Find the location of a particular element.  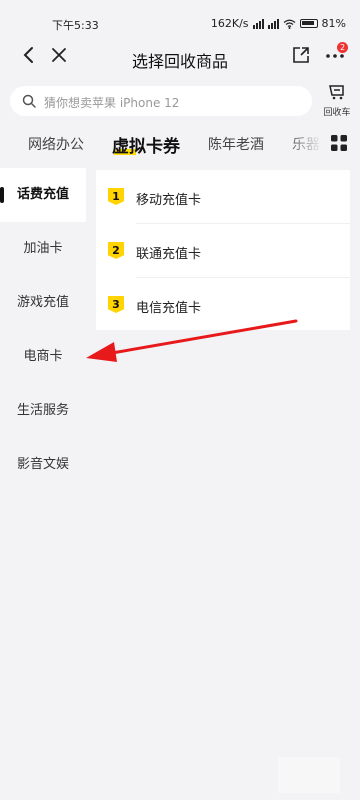

search-input: 猜你想卖苹果 iPhone 12 is located at coordinates (161, 101).